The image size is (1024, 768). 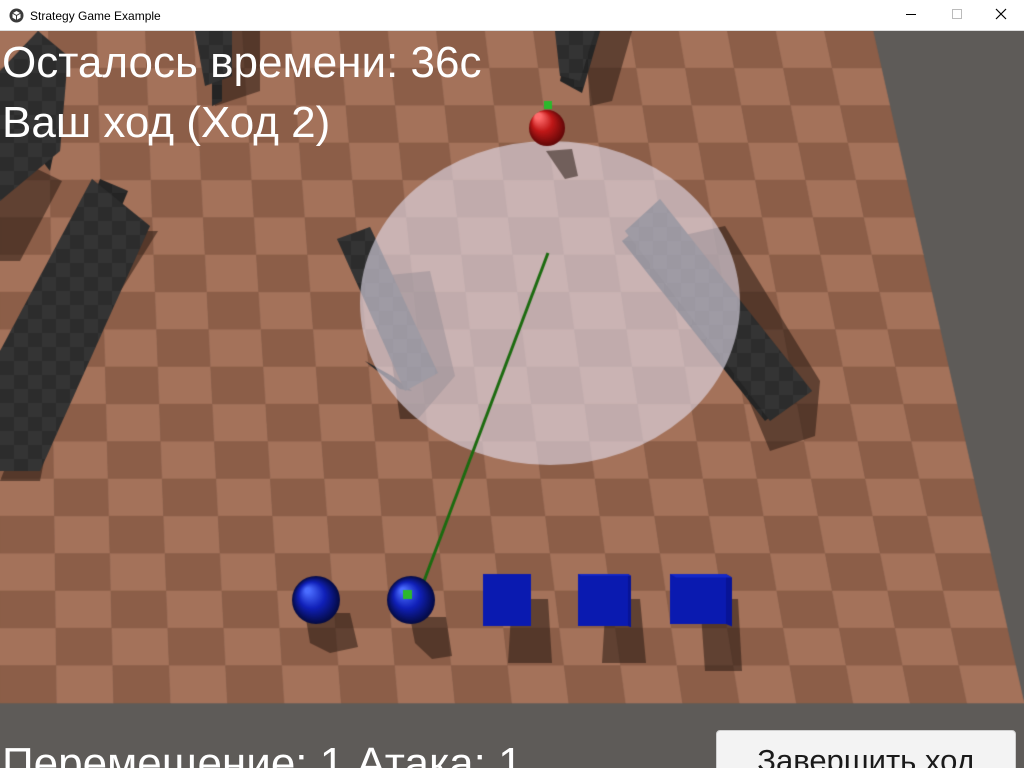 What do you see at coordinates (242, 62) in the screenshot?
I see `time-left-label: Осталось времени: 36с` at bounding box center [242, 62].